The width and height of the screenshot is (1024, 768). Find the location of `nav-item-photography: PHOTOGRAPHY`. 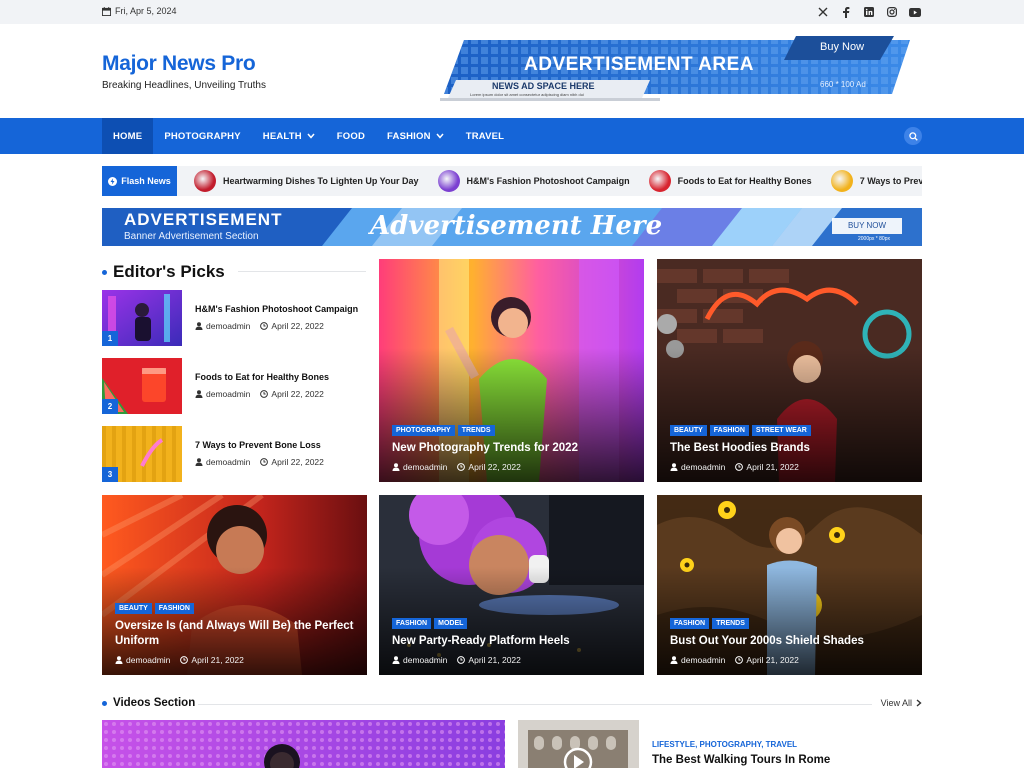

nav-item-photography: PHOTOGRAPHY is located at coordinates (202, 136).